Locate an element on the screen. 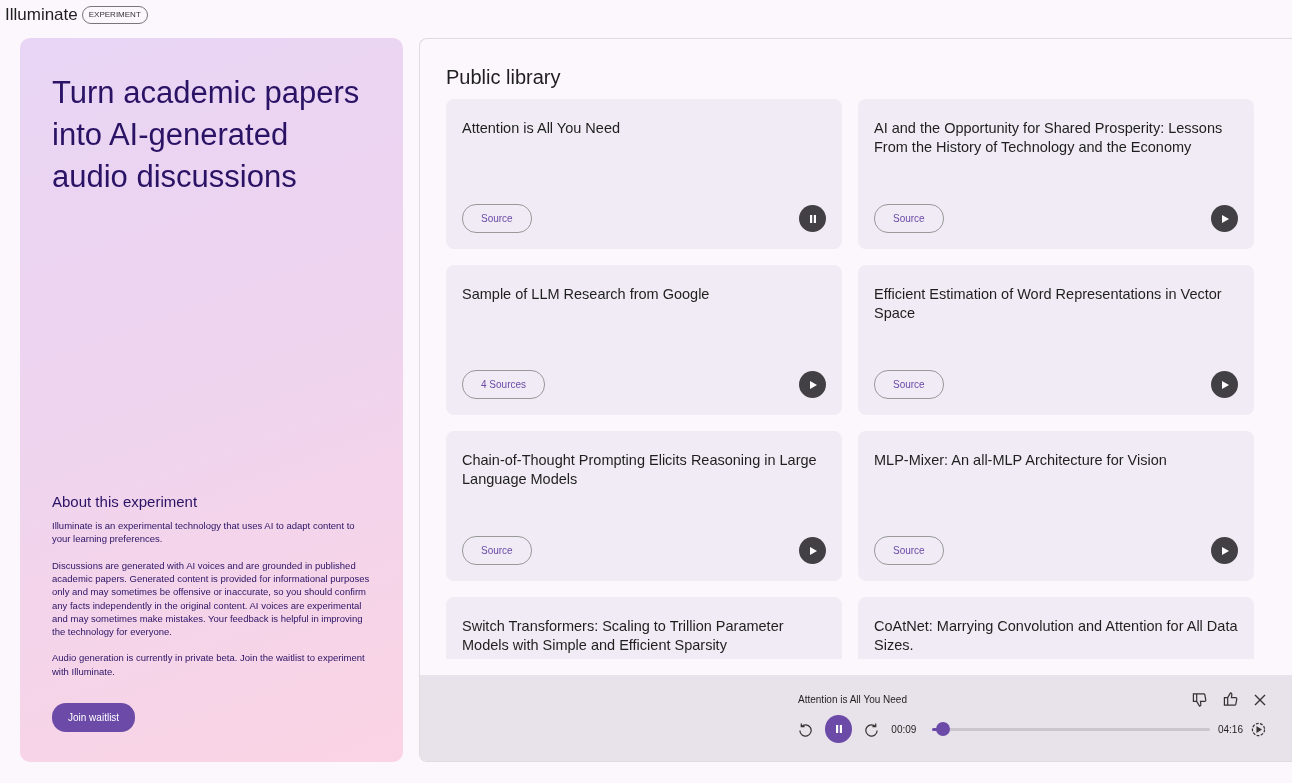 The image size is (1292, 783). about-paragraph: Discussions are generated with AI voices and are grounded in published academic papers. Generated content is provided for informational purposes only and may sometimes be offensive or inaccurate, so you should confirm any facts independently in the original content. AI voices are experimental and may sometimes make mistakes. Your feedback is helpful in improving the technology for everyone. is located at coordinates (211, 598).